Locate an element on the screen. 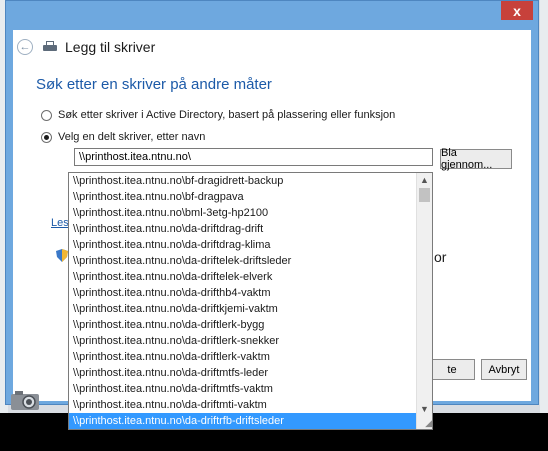  printer-name-input: \\printhost.itea.ntnu.no\ is located at coordinates (253, 157).